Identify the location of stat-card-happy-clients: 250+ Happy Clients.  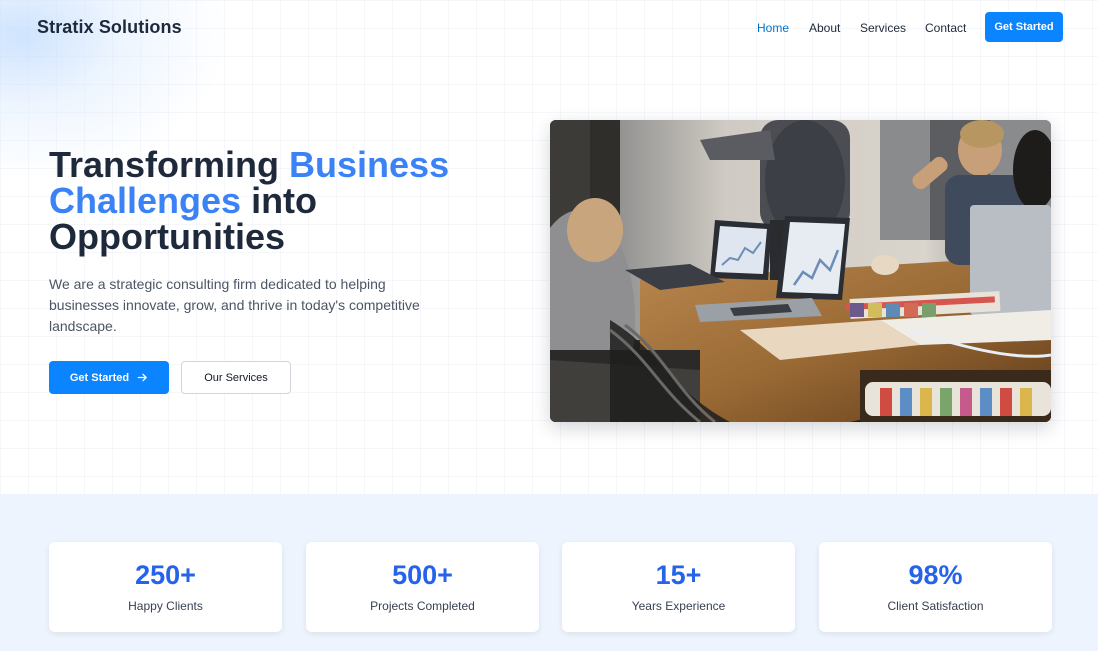
(165, 587).